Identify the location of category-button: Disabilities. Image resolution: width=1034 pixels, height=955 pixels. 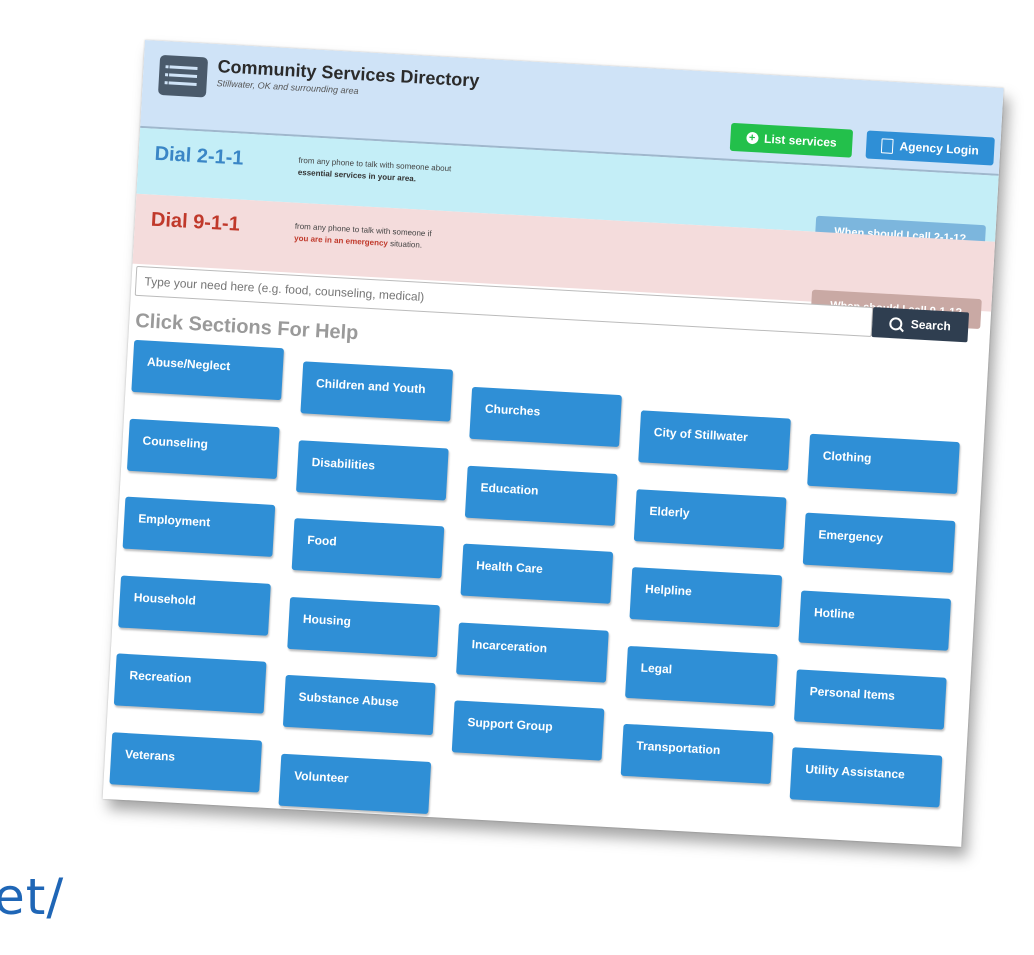
(372, 470).